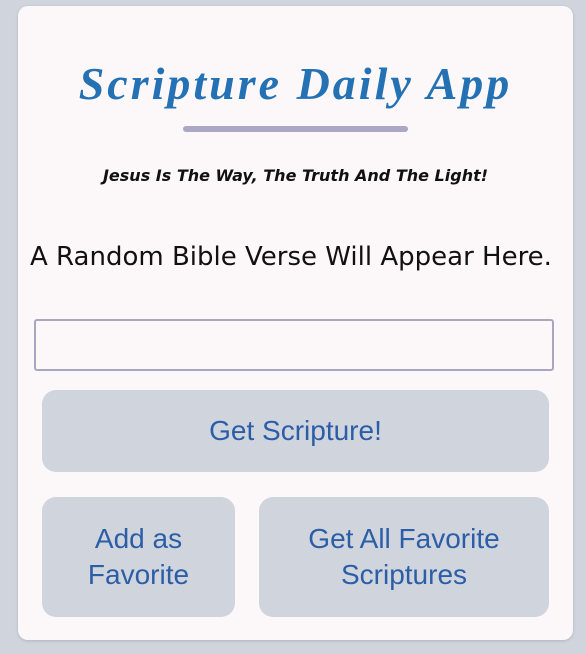 This screenshot has height=654, width=586. Describe the element at coordinates (295, 129) in the screenshot. I see `title-divider` at that location.